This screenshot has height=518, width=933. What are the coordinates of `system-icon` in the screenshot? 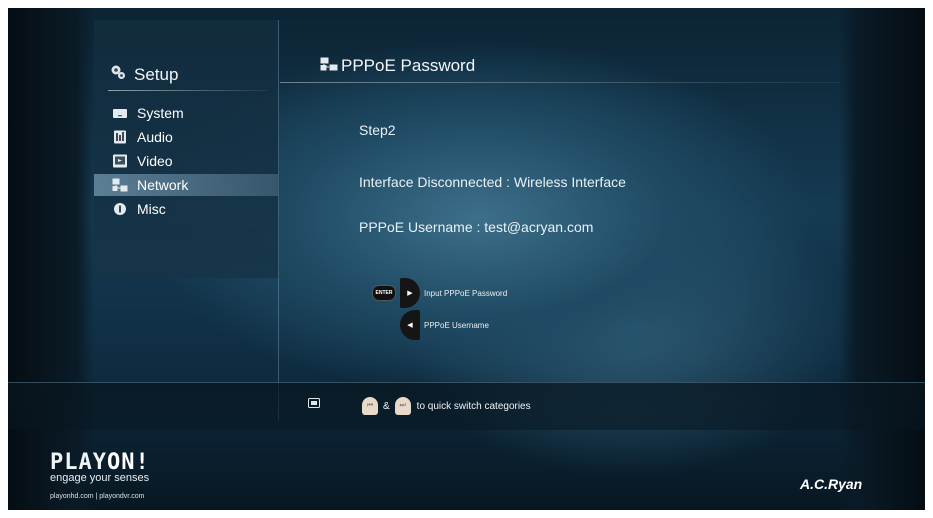 It's located at (120, 113).